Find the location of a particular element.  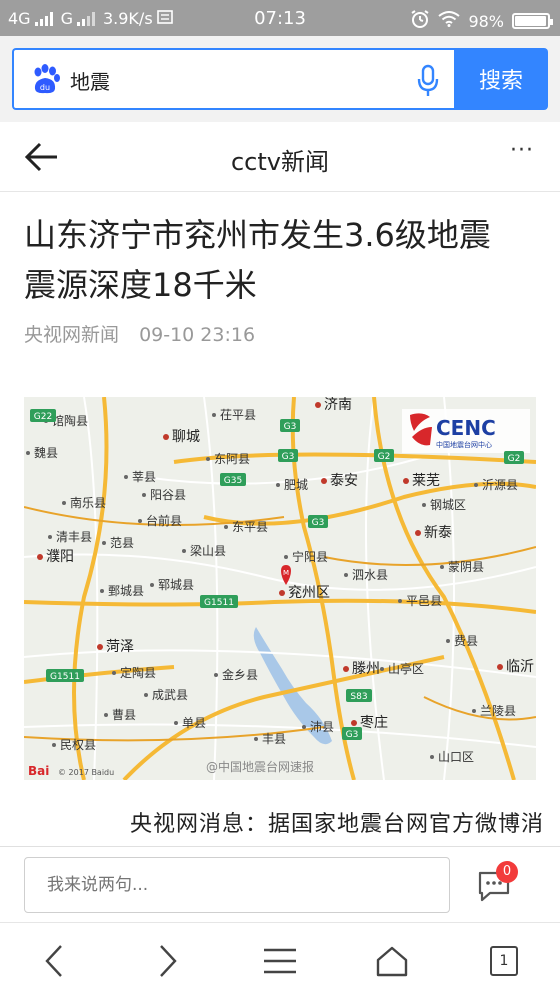

map-city-label: 范县 is located at coordinates (118, 543).